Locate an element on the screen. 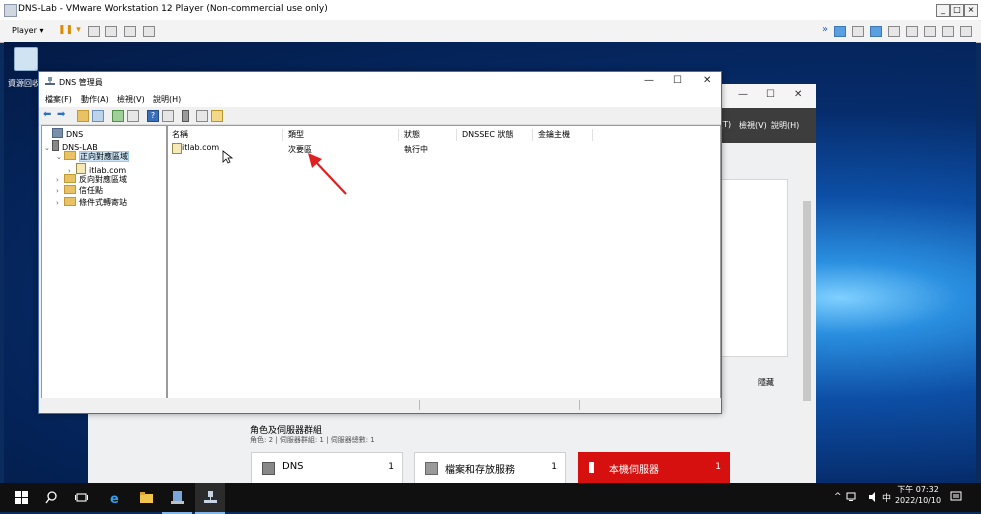 Image resolution: width=981 pixels, height=514 pixels. sm-menu-view: 檢視(V) is located at coordinates (753, 125).